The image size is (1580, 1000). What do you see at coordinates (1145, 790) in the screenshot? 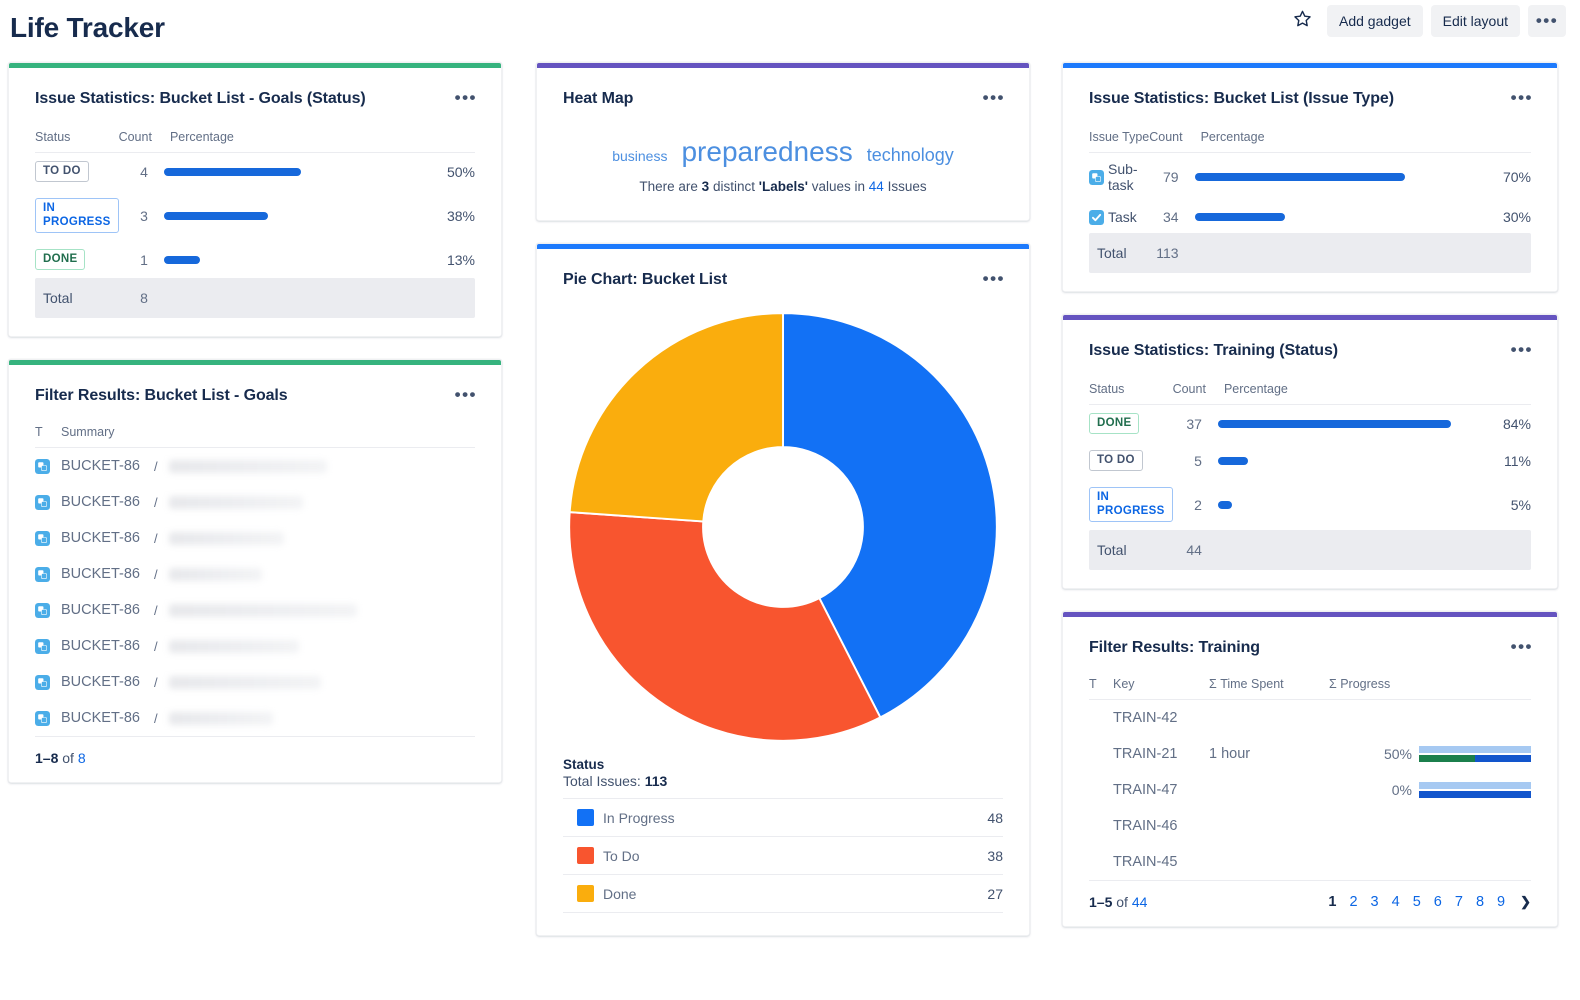
I see `issue-key-link: TRAIN-47` at bounding box center [1145, 790].